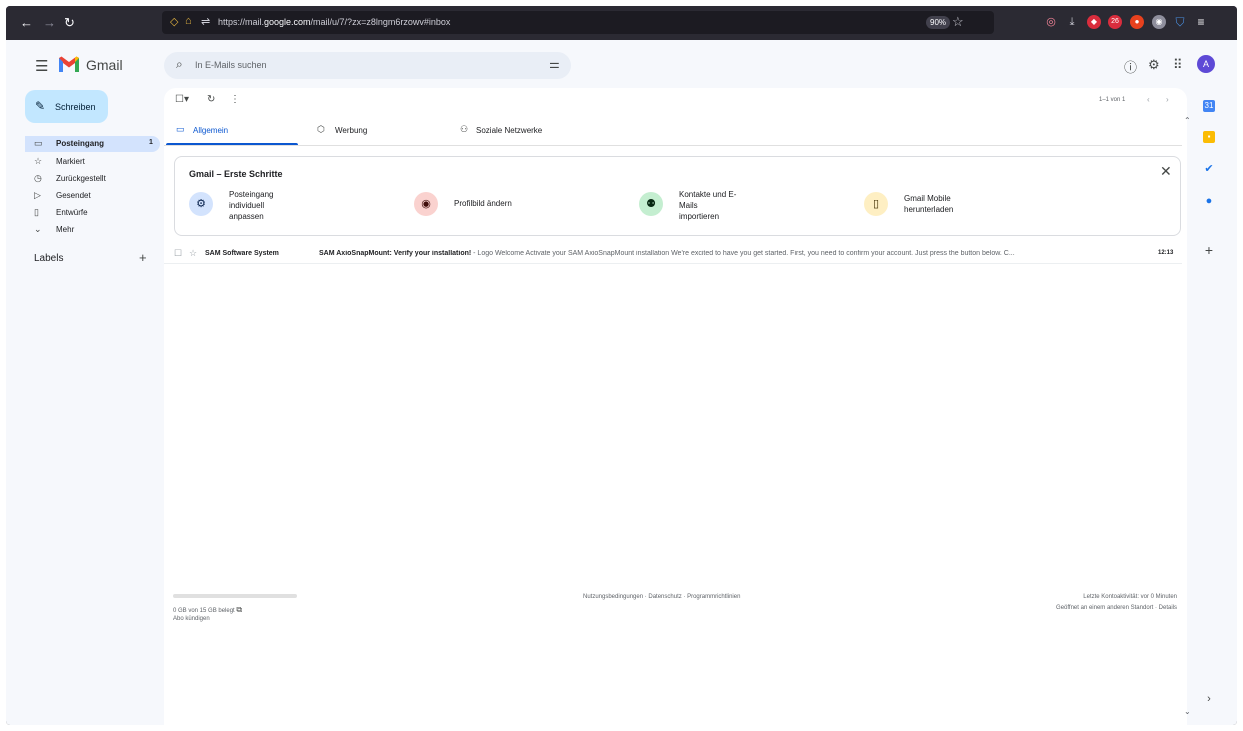 This screenshot has height=731, width=1243. What do you see at coordinates (26, 22) in the screenshot?
I see `back-icon: ←` at bounding box center [26, 22].